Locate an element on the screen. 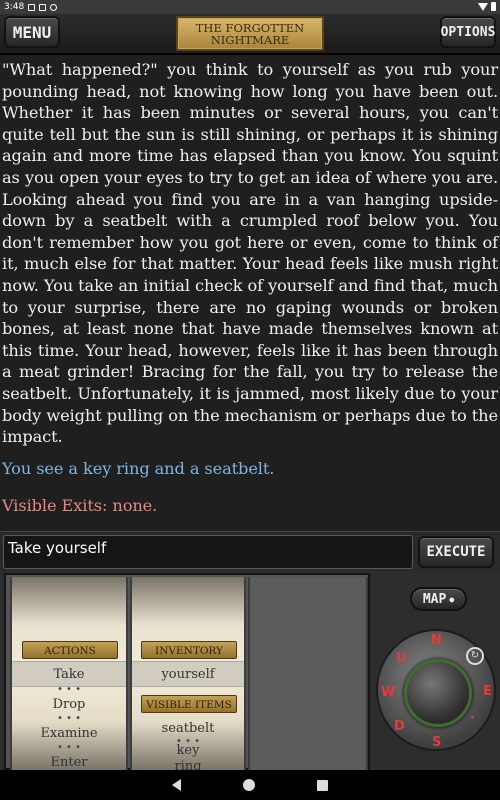 The width and height of the screenshot is (500, 800). compass-south: S is located at coordinates (436, 742).